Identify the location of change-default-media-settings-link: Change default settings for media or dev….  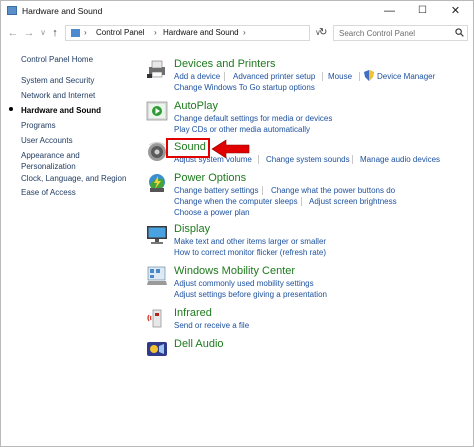
(253, 118).